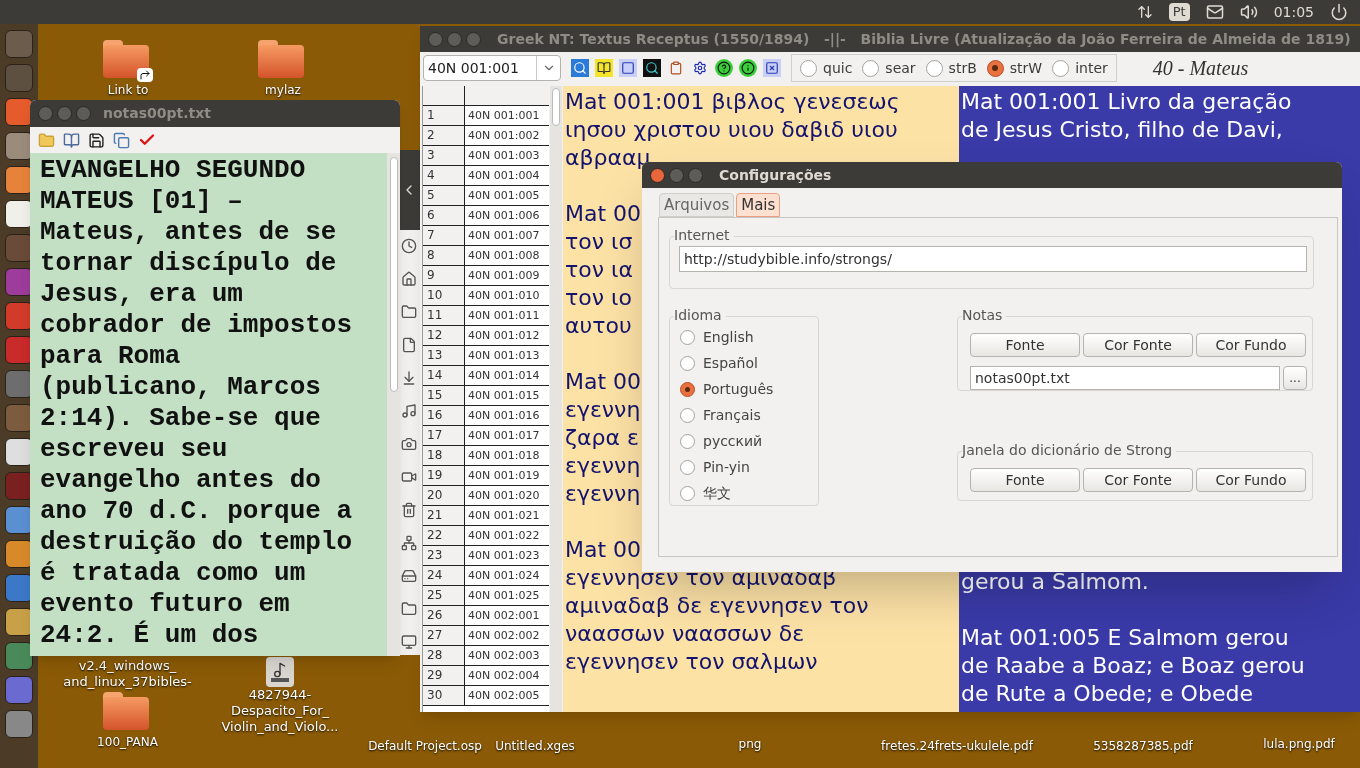 The image size is (1360, 768). Describe the element at coordinates (962, 68) in the screenshot. I see `radio-label: strB` at that location.